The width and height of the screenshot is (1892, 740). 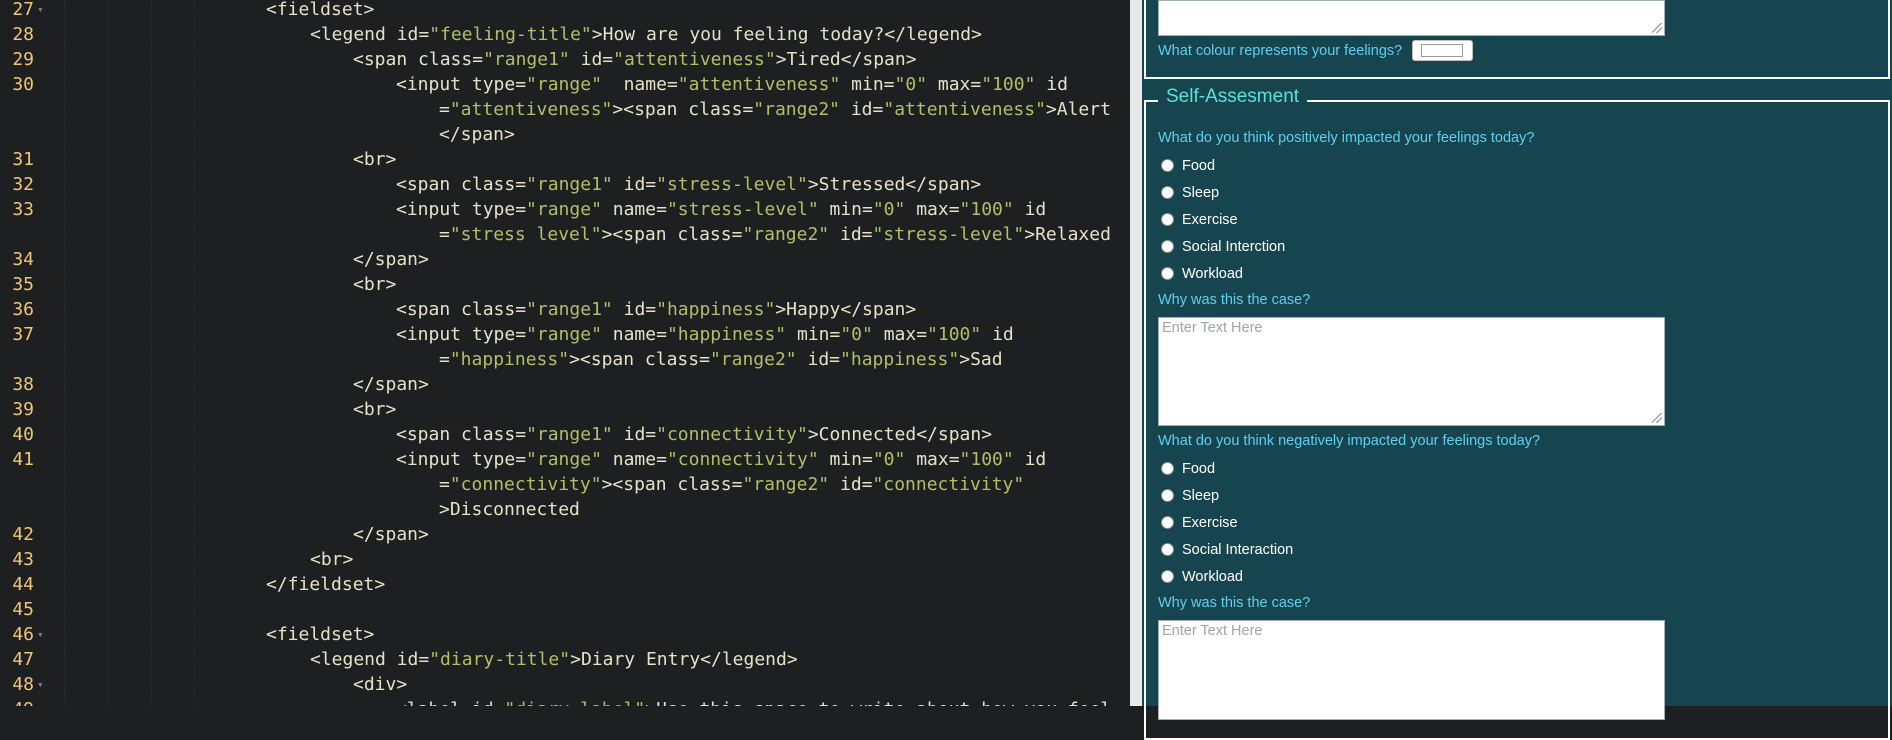 I want to click on line-number: 41, so click(x=23, y=459).